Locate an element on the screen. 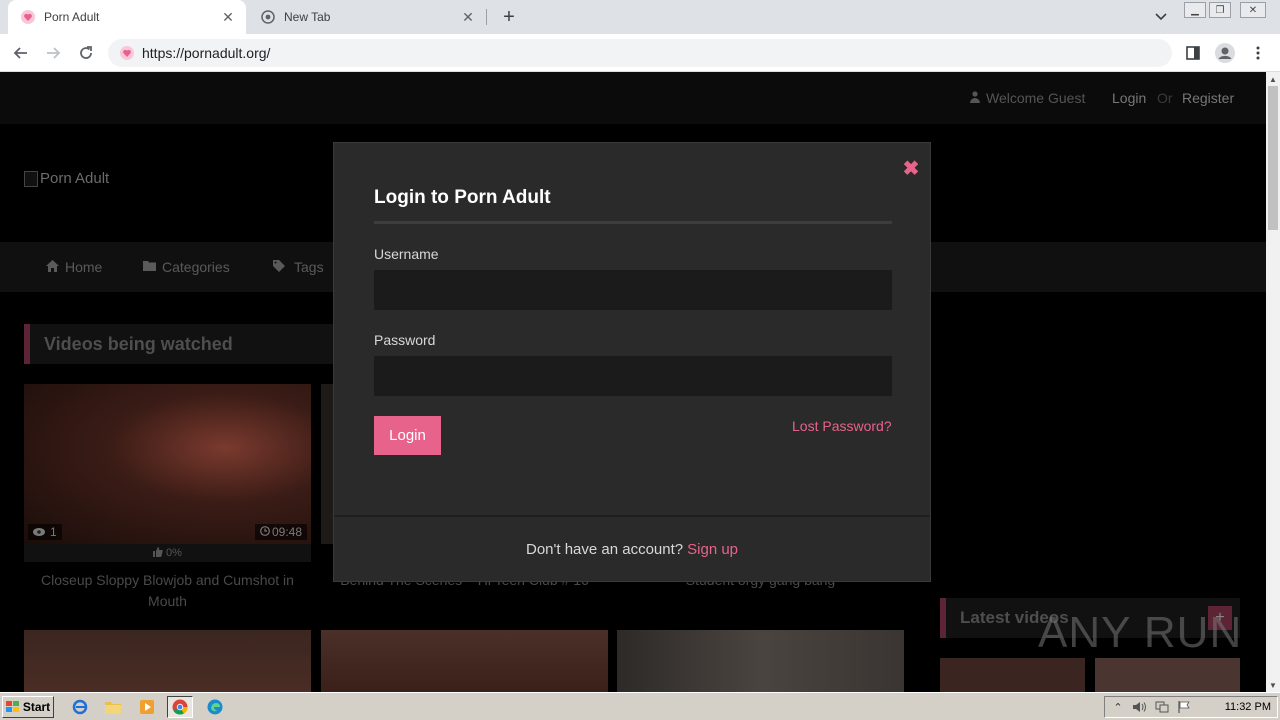 This screenshot has width=1280, height=720. system-tray: ⌃ 11:32 PM is located at coordinates (1191, 707).